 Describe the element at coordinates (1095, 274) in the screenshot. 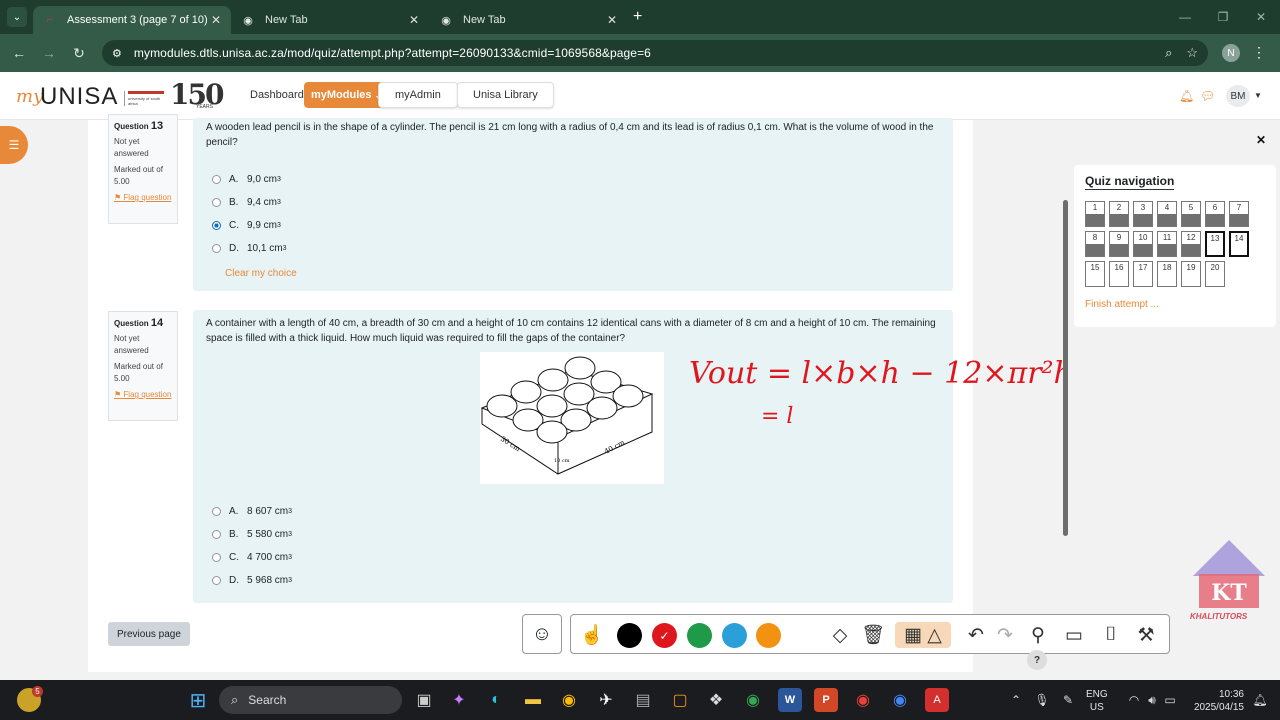

I see `quiz-nav-button: 15` at that location.